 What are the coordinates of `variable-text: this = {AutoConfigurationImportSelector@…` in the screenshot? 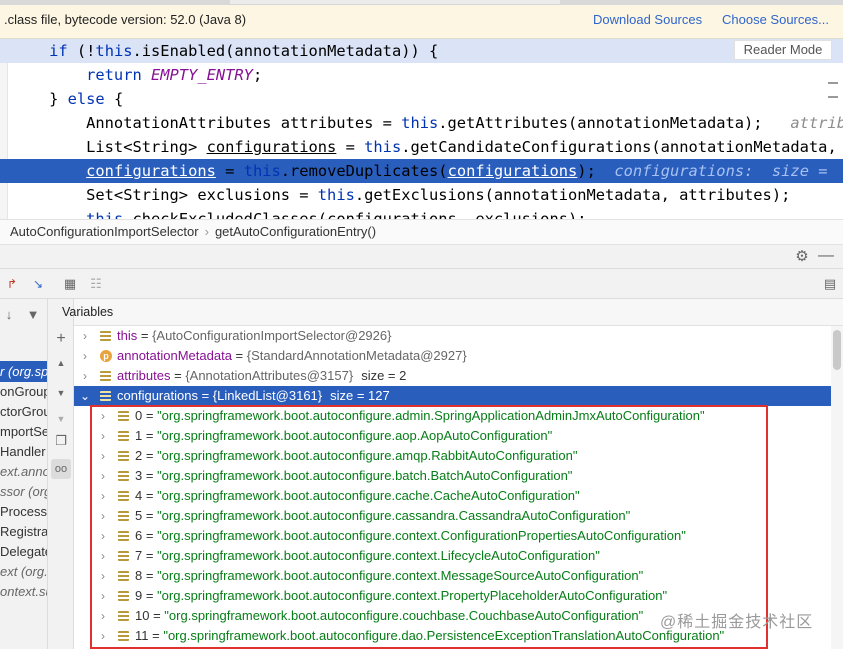 It's located at (254, 336).